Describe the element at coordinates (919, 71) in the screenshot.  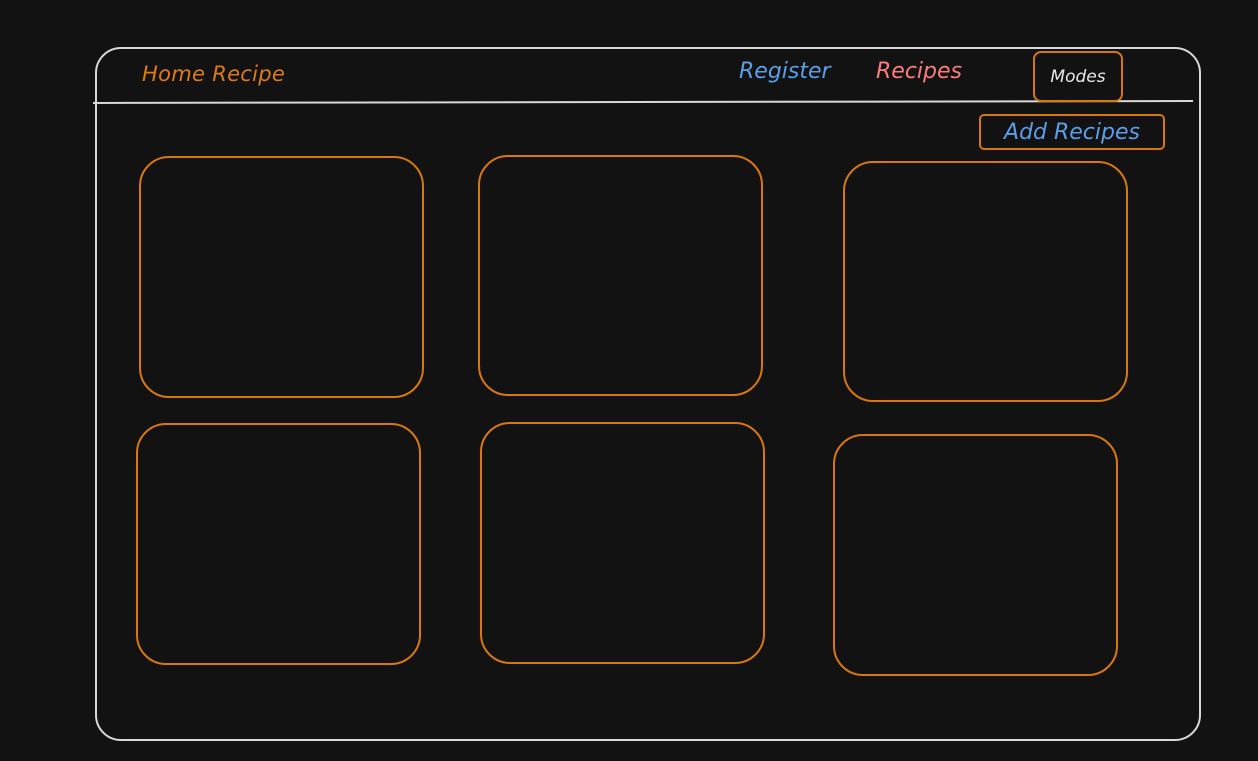
I see `nav-recipes-link: Recipes` at that location.